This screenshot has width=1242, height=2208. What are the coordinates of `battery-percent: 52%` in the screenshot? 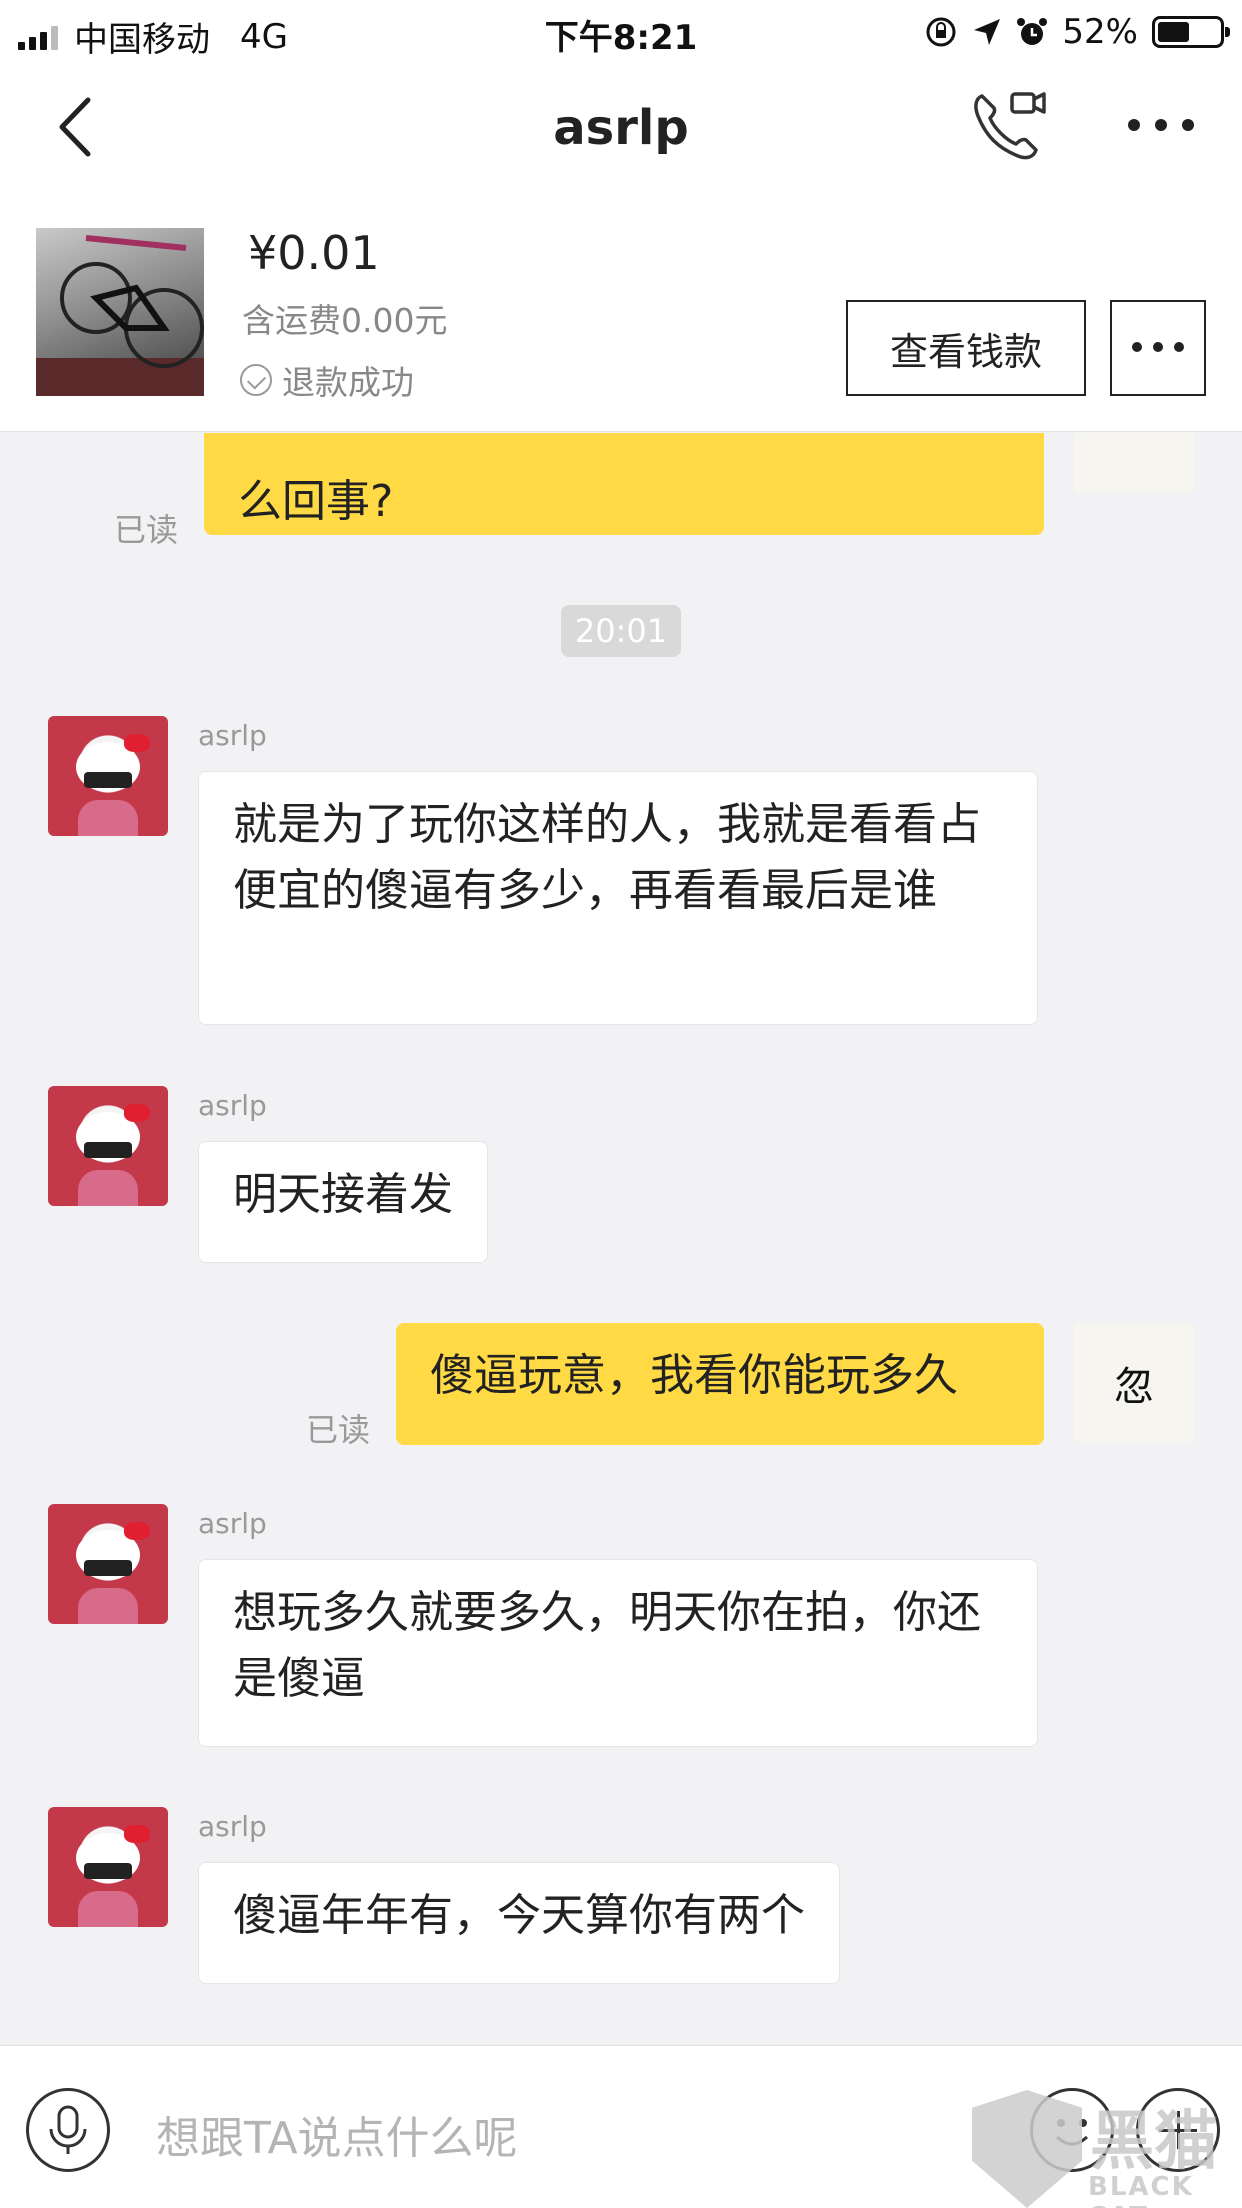 It's located at (1100, 32).